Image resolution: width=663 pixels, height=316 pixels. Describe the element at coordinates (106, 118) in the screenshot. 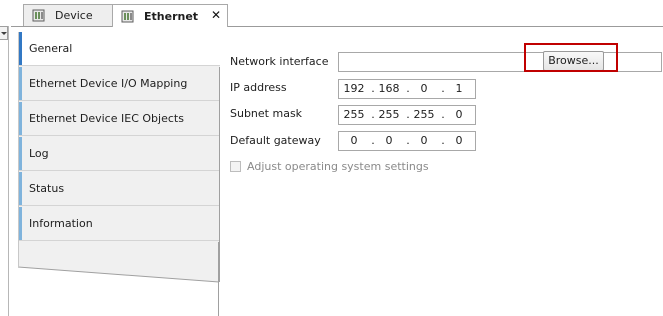

I see `nav-item-label: Ethernet Device IEC Objects` at that location.